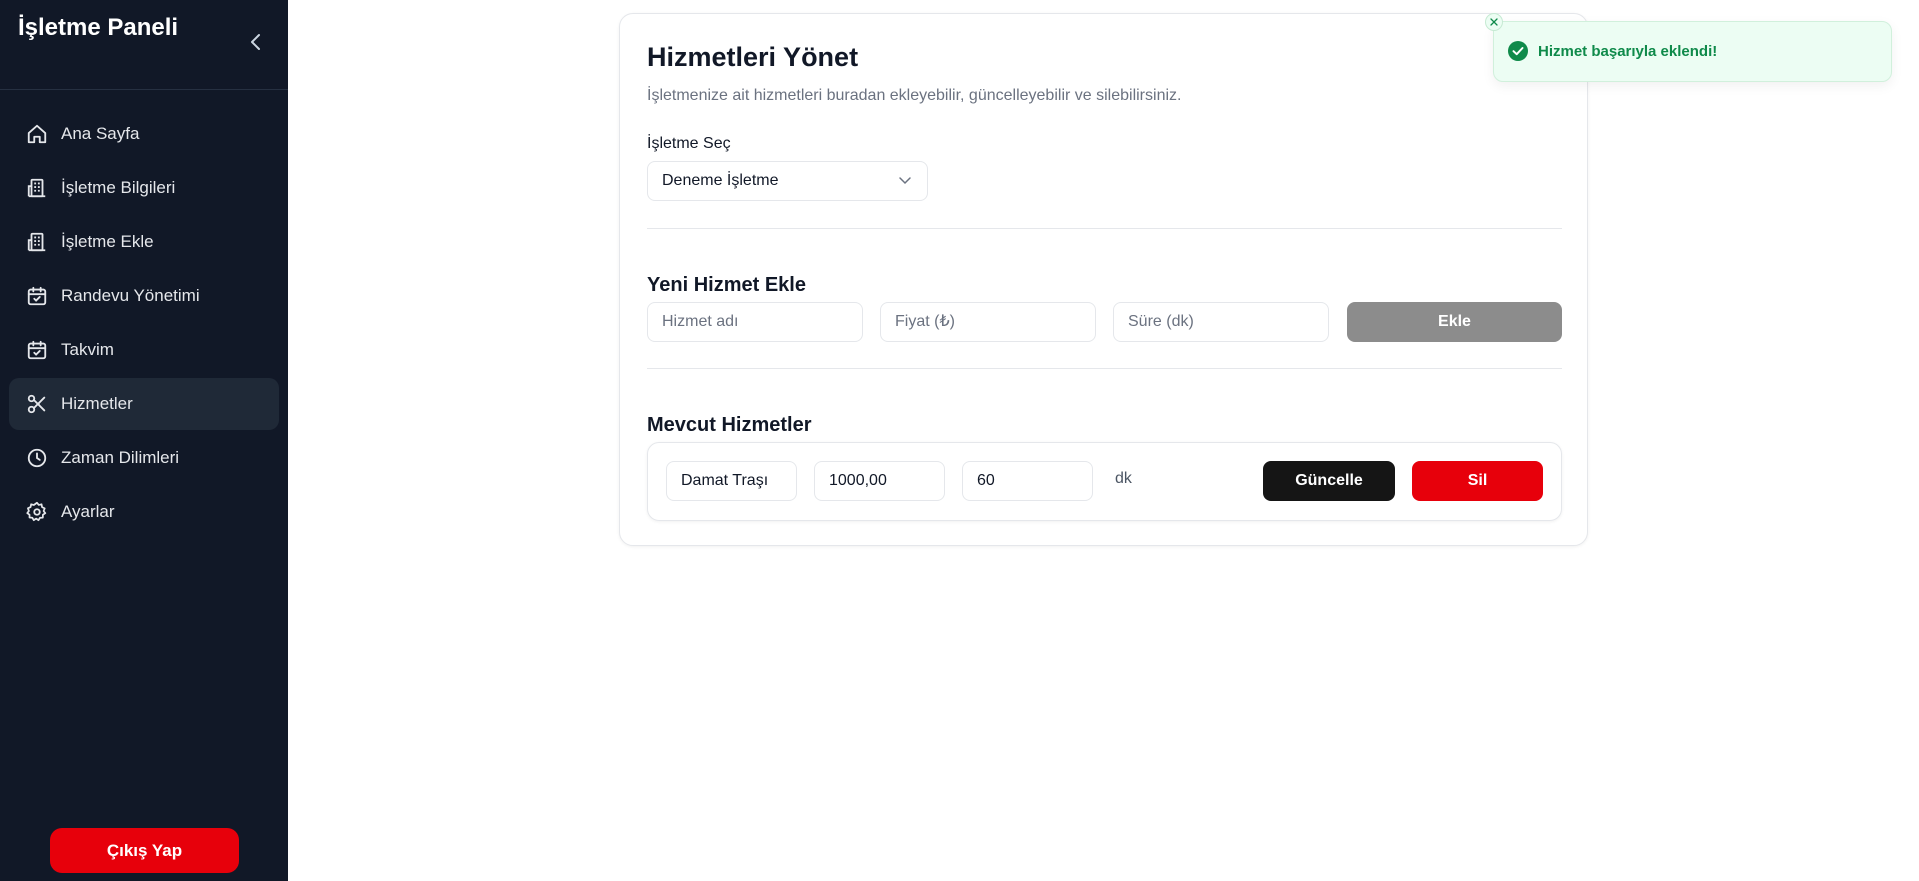  I want to click on service-name-input, so click(755, 322).